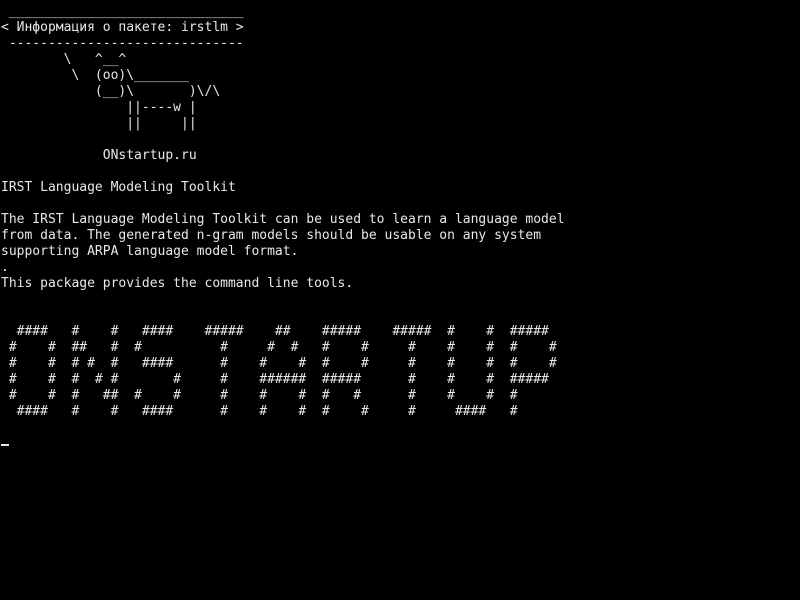 This screenshot has width=800, height=600. I want to click on description-line: supporting ARPA language model format., so click(150, 251).